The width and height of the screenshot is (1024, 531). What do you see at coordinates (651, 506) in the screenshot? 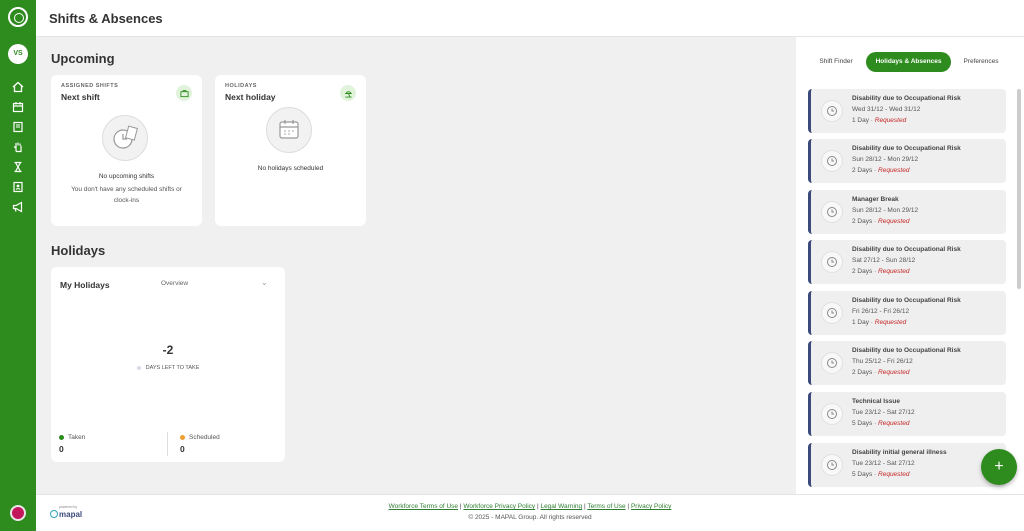
I see `privacy-policy-link: Privacy Policy` at bounding box center [651, 506].